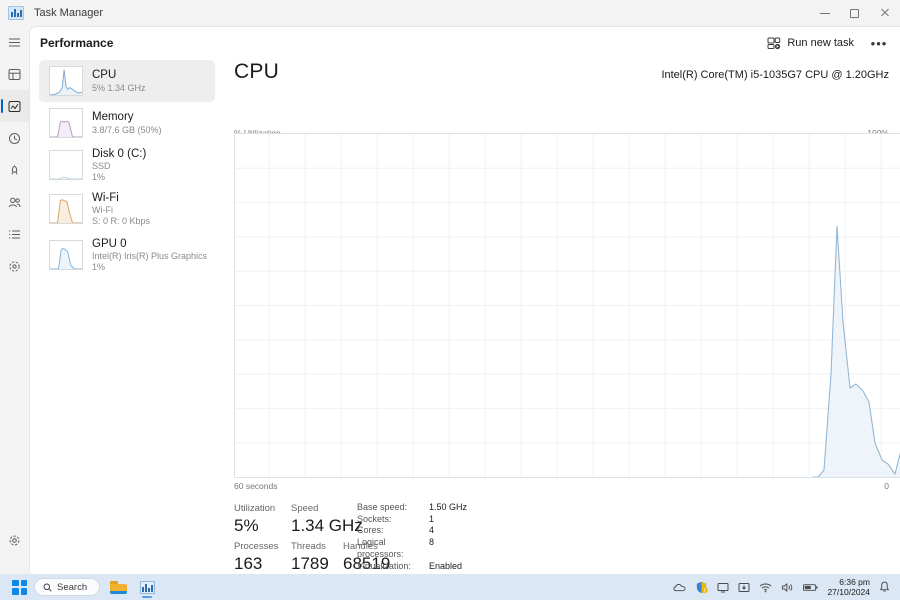  I want to click on utilization-value: 5%, so click(246, 525).